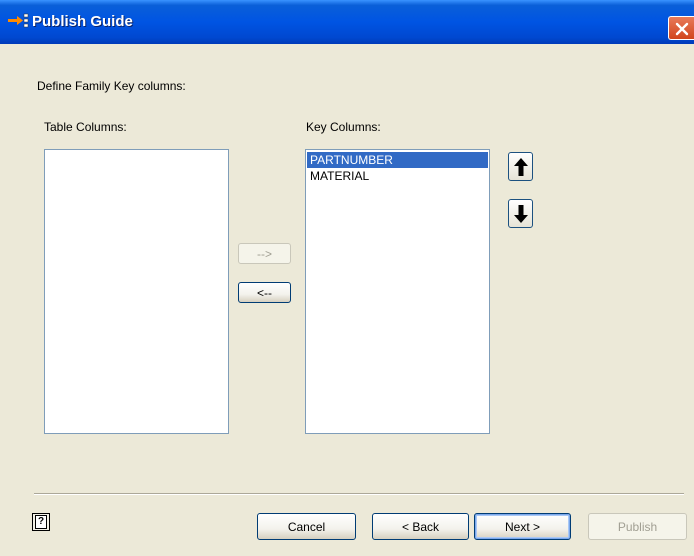  I want to click on table-columns-list, so click(136, 291).